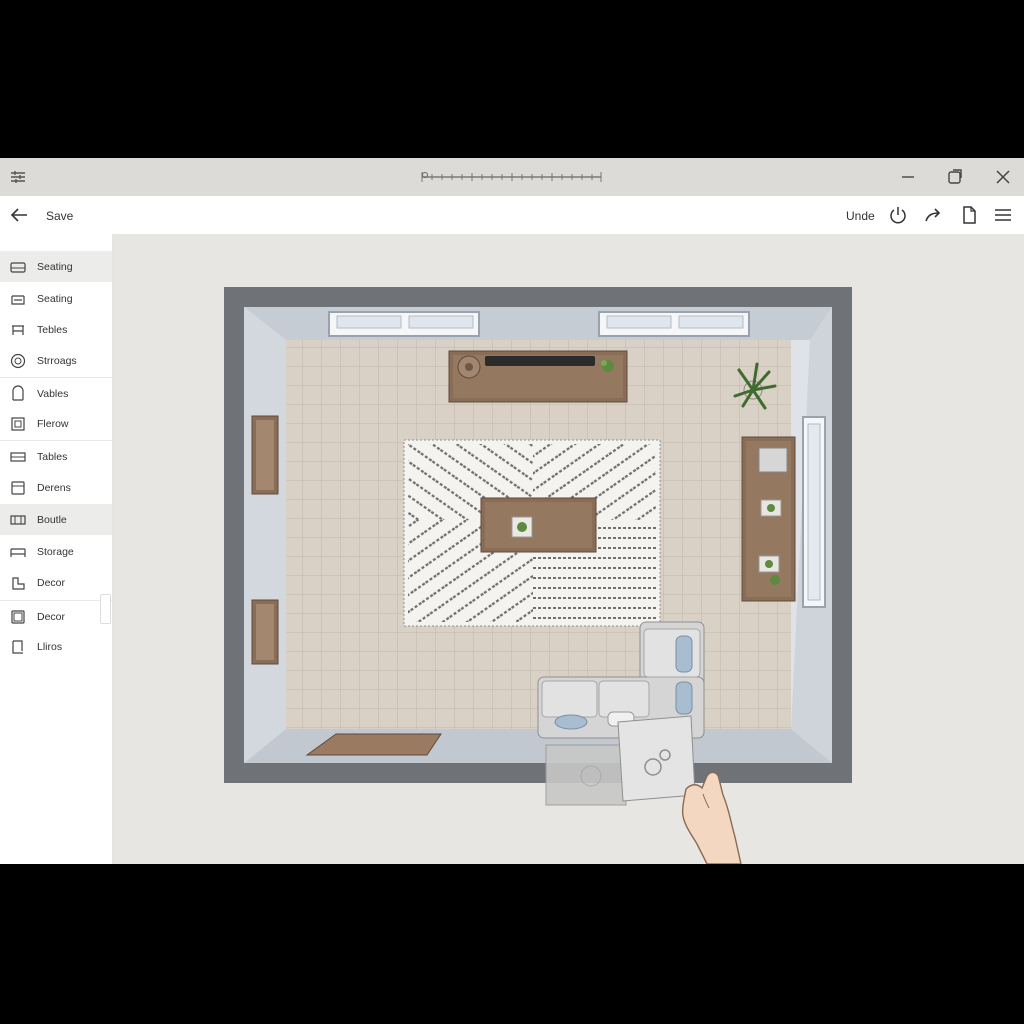 The image size is (1024, 1024). Describe the element at coordinates (19, 215) in the screenshot. I see `back-arrow-icon` at that location.